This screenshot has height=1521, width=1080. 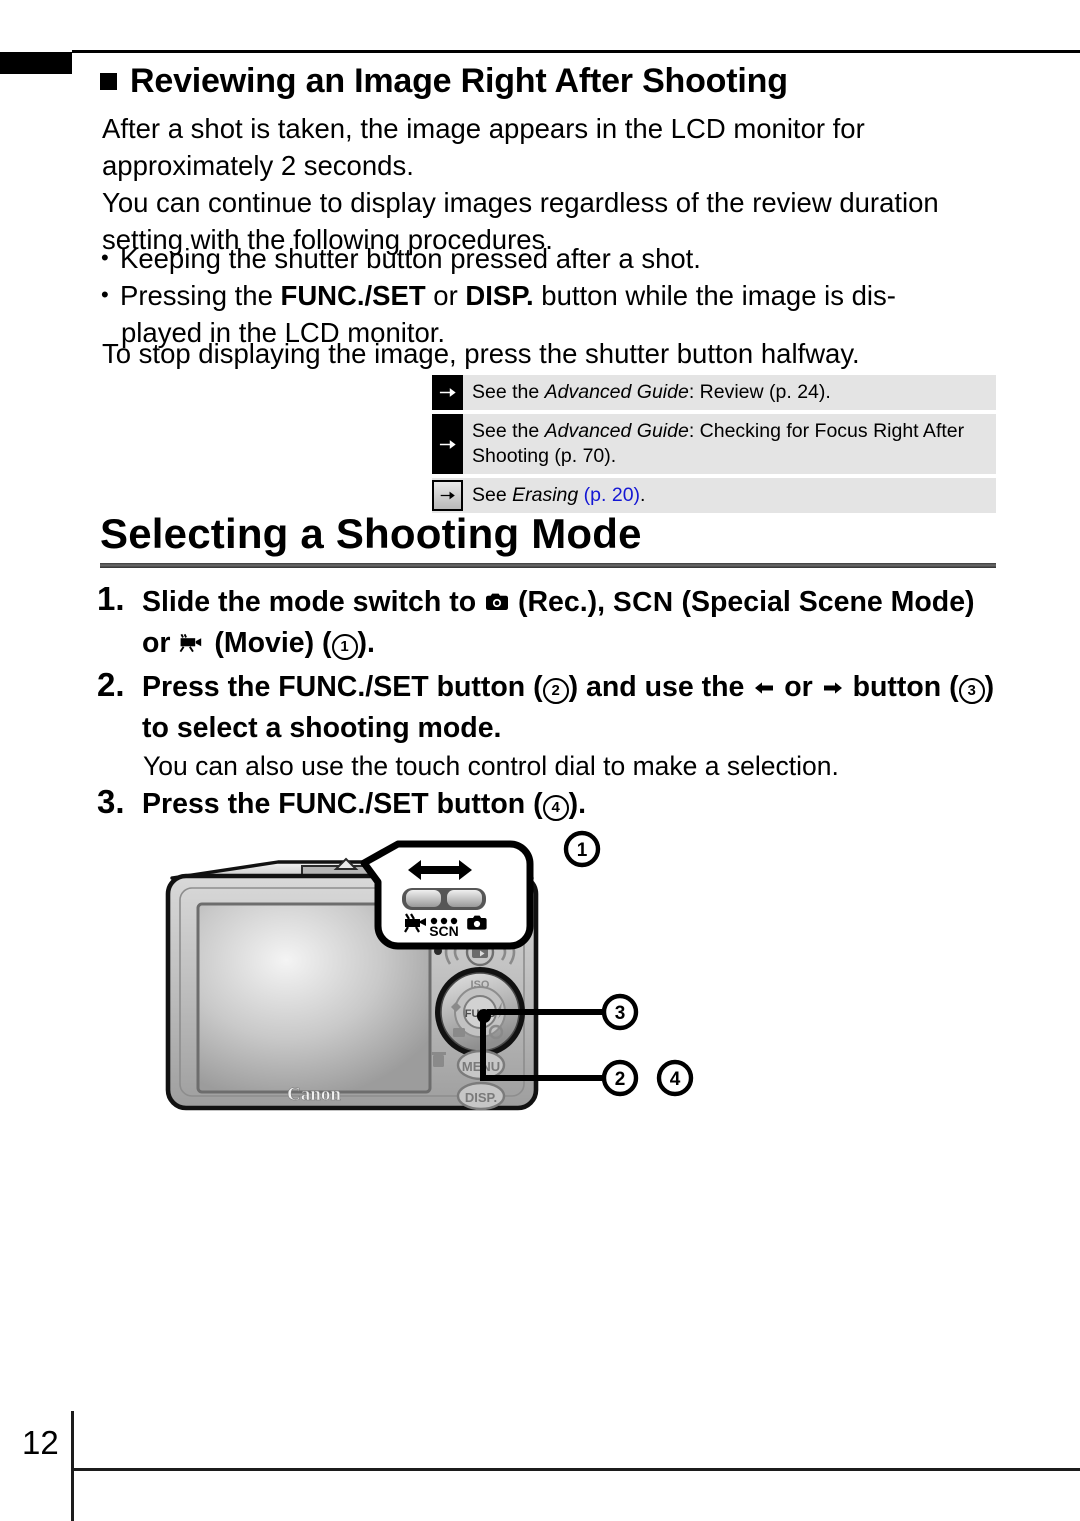 I want to click on disp-button: DISP., so click(x=481, y=1096).